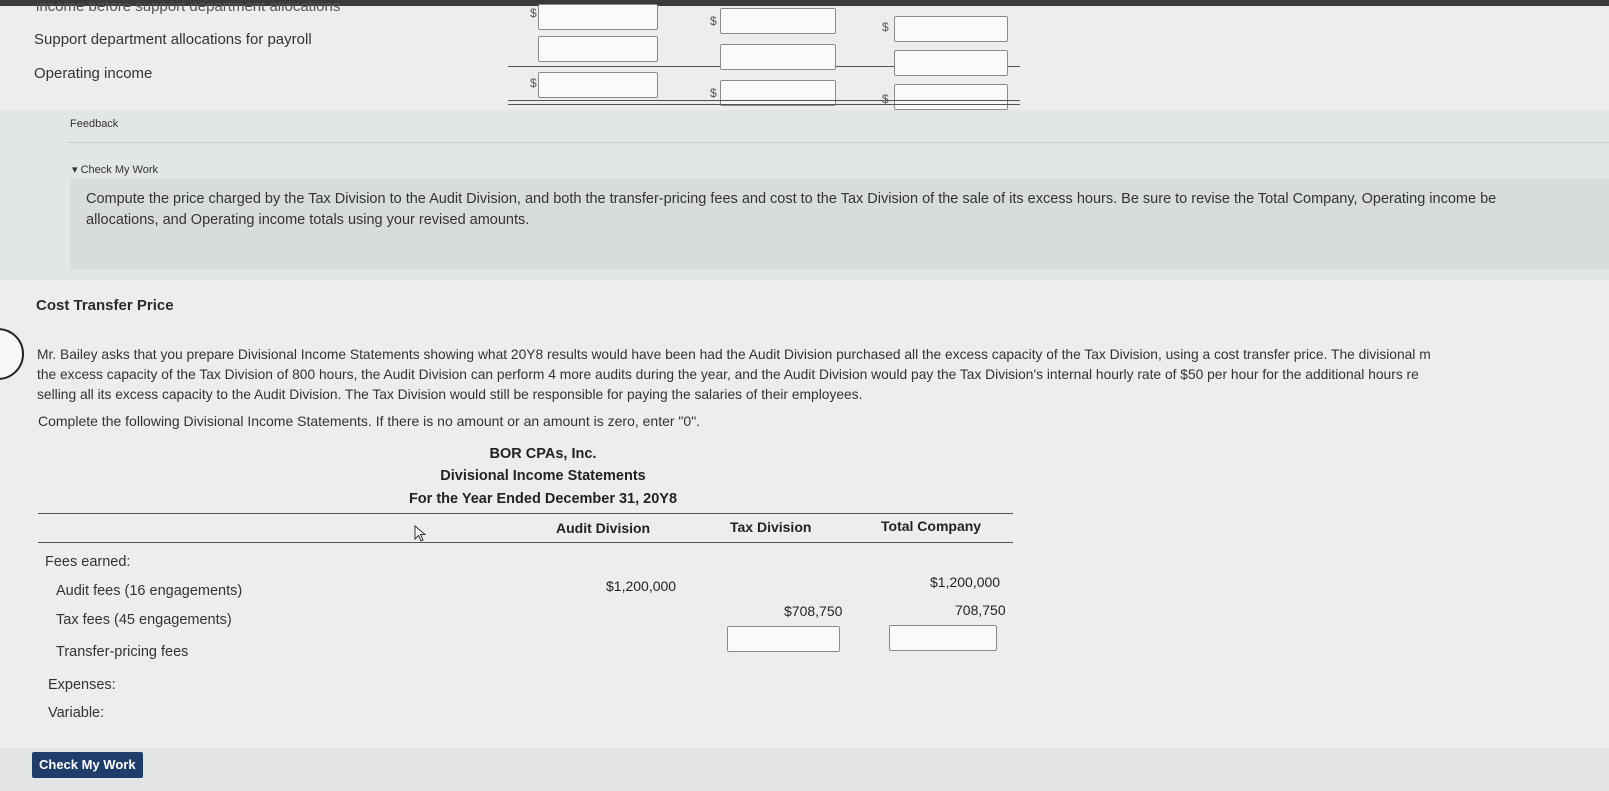 The image size is (1609, 791). Describe the element at coordinates (838, 142) in the screenshot. I see `feedback-divider` at that location.